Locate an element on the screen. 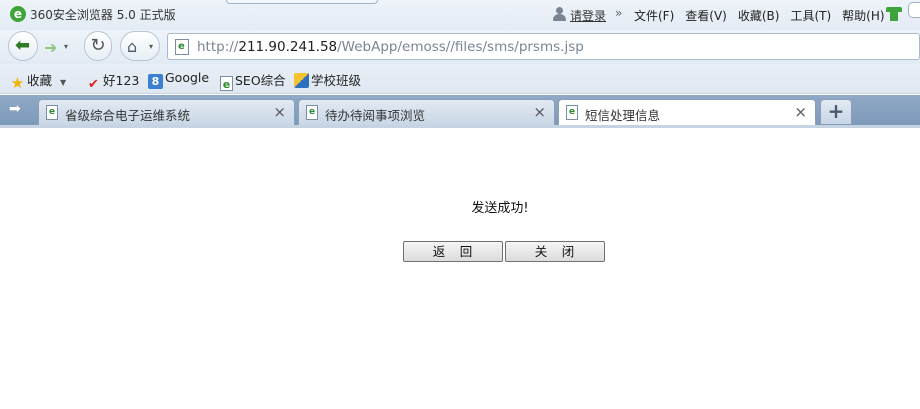 Image resolution: width=920 pixels, height=409 pixels. menu-favorites: 收藏(B) is located at coordinates (759, 15).